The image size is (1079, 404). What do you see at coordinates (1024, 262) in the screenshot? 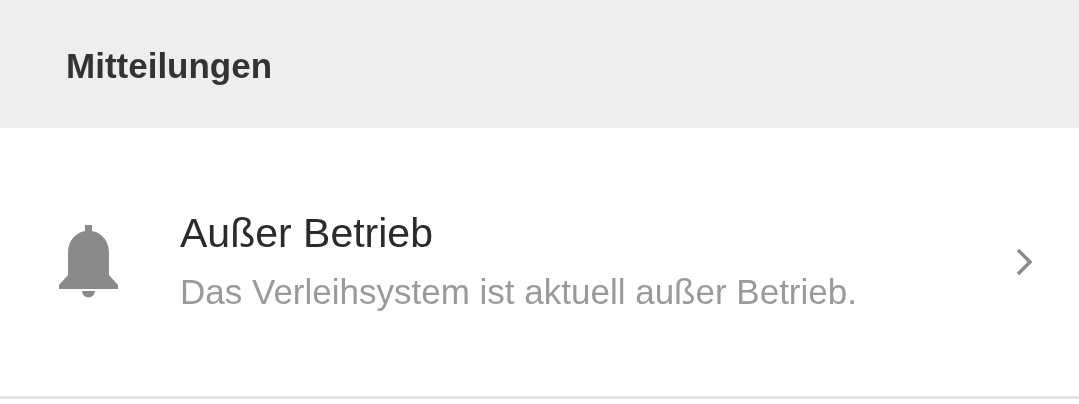
I see `chevron-right-icon` at bounding box center [1024, 262].